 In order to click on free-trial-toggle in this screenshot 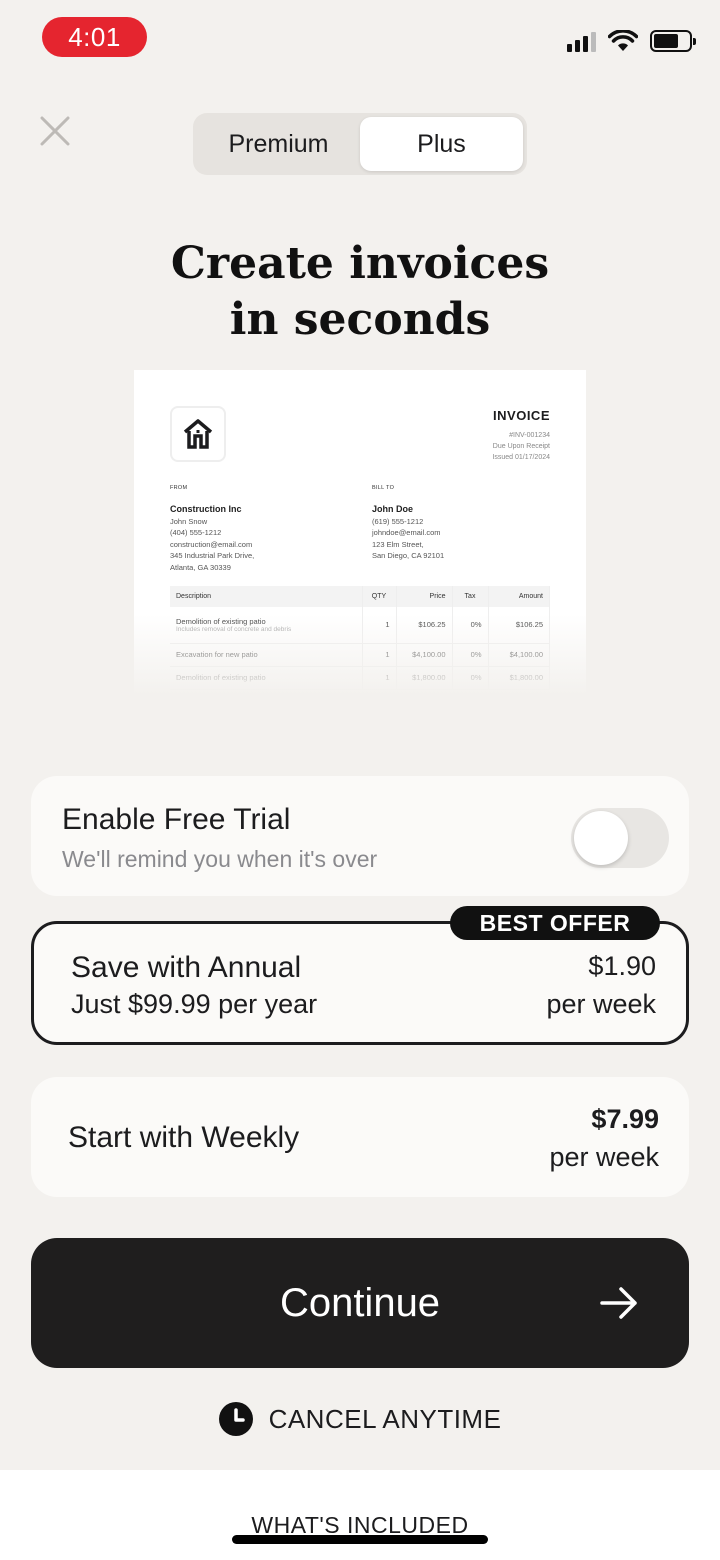, I will do `click(620, 838)`.